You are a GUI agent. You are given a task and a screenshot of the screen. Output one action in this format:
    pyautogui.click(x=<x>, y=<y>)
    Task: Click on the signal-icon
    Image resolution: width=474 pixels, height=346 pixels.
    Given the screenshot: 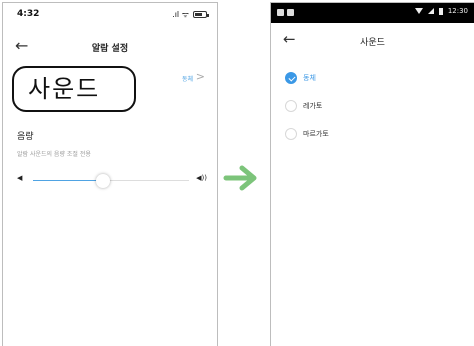 What is the action you would take?
    pyautogui.click(x=430, y=11)
    